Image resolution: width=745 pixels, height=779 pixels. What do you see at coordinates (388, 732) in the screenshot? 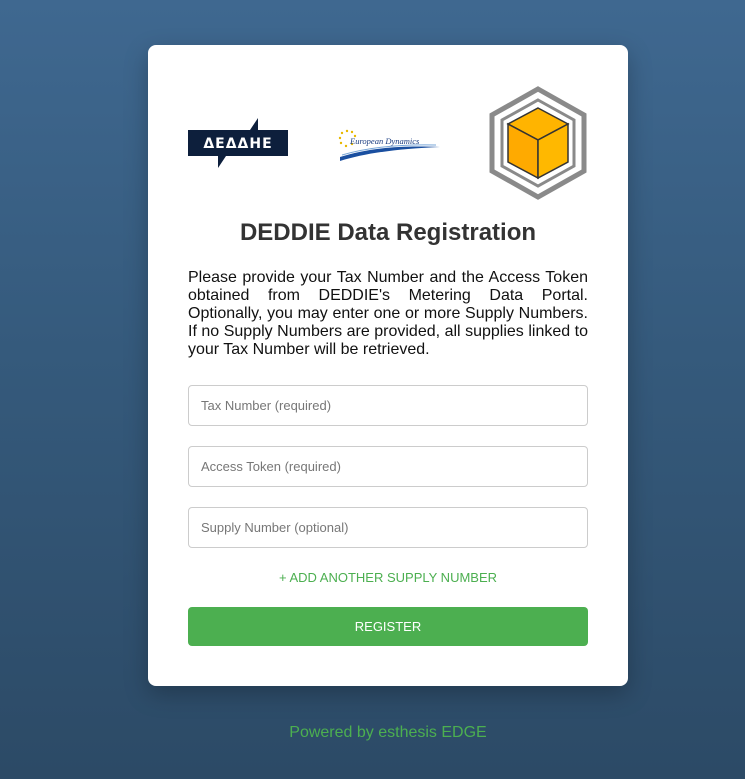
I see `powered-by-footer: Powered by esthesis EDGE` at bounding box center [388, 732].